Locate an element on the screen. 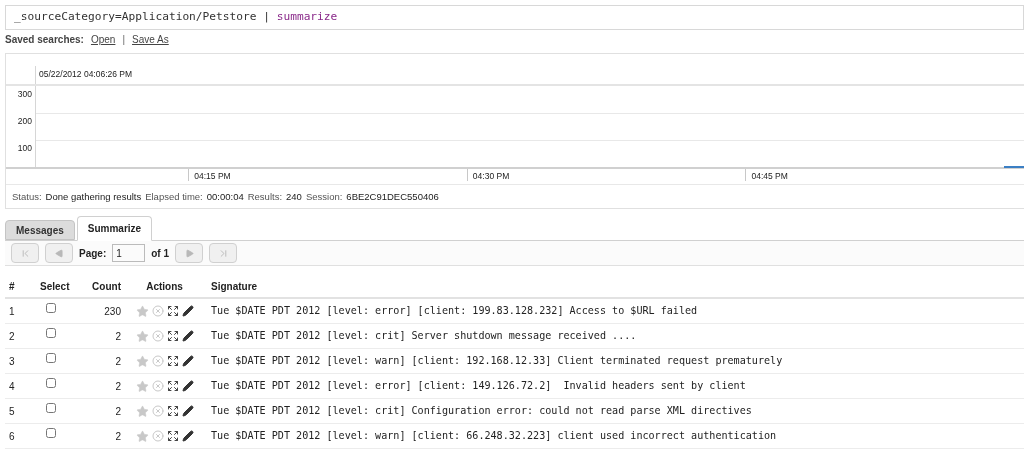 The height and width of the screenshot is (449, 1024). save-as-link: Save As is located at coordinates (150, 39).